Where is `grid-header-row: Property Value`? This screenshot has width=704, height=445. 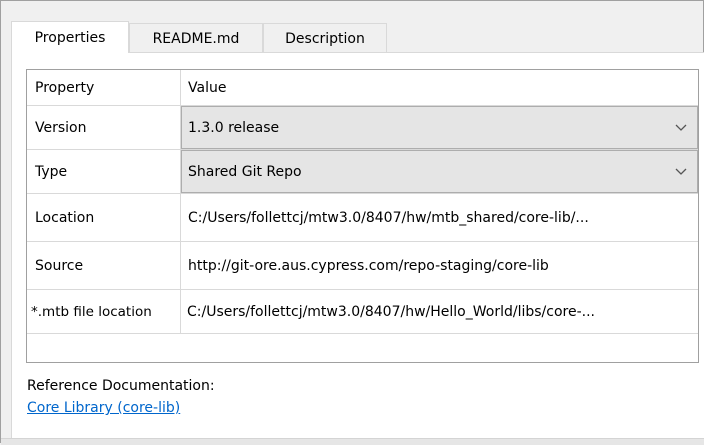 grid-header-row: Property Value is located at coordinates (362, 88).